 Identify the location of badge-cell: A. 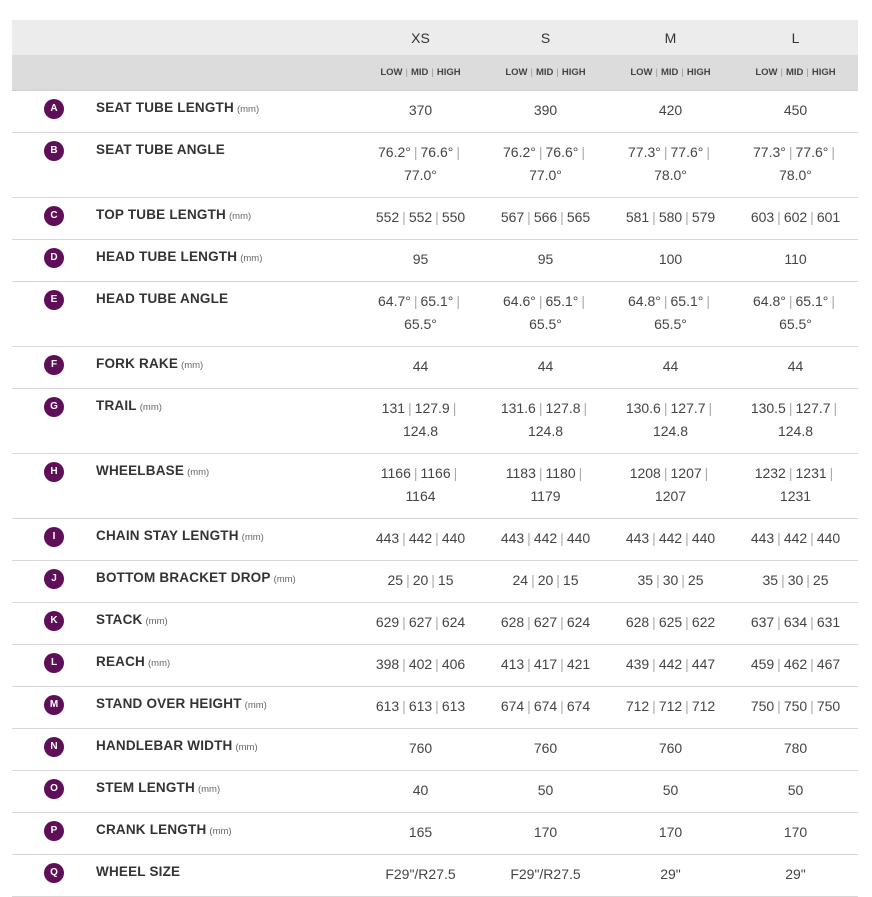
(54, 111).